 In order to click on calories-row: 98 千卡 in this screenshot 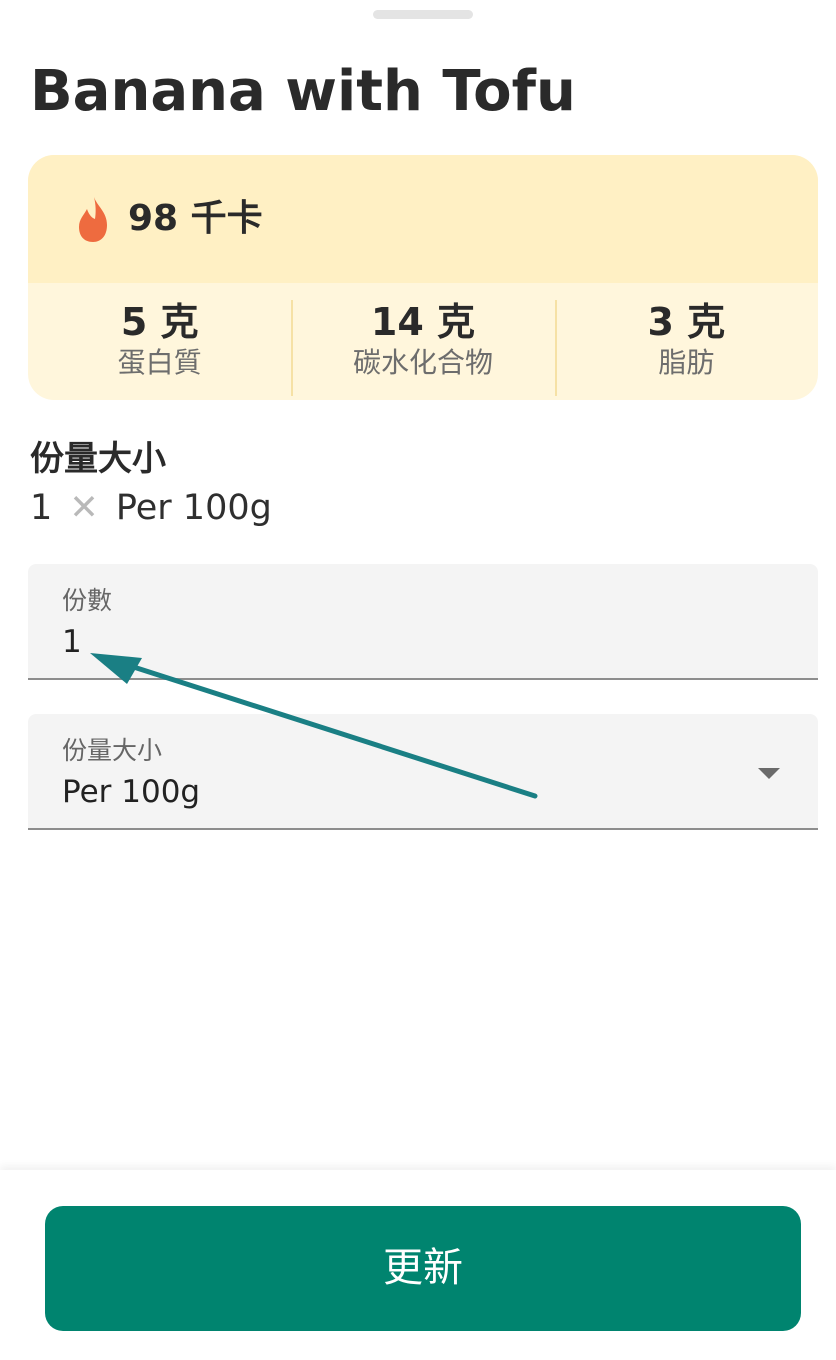, I will do `click(423, 219)`.